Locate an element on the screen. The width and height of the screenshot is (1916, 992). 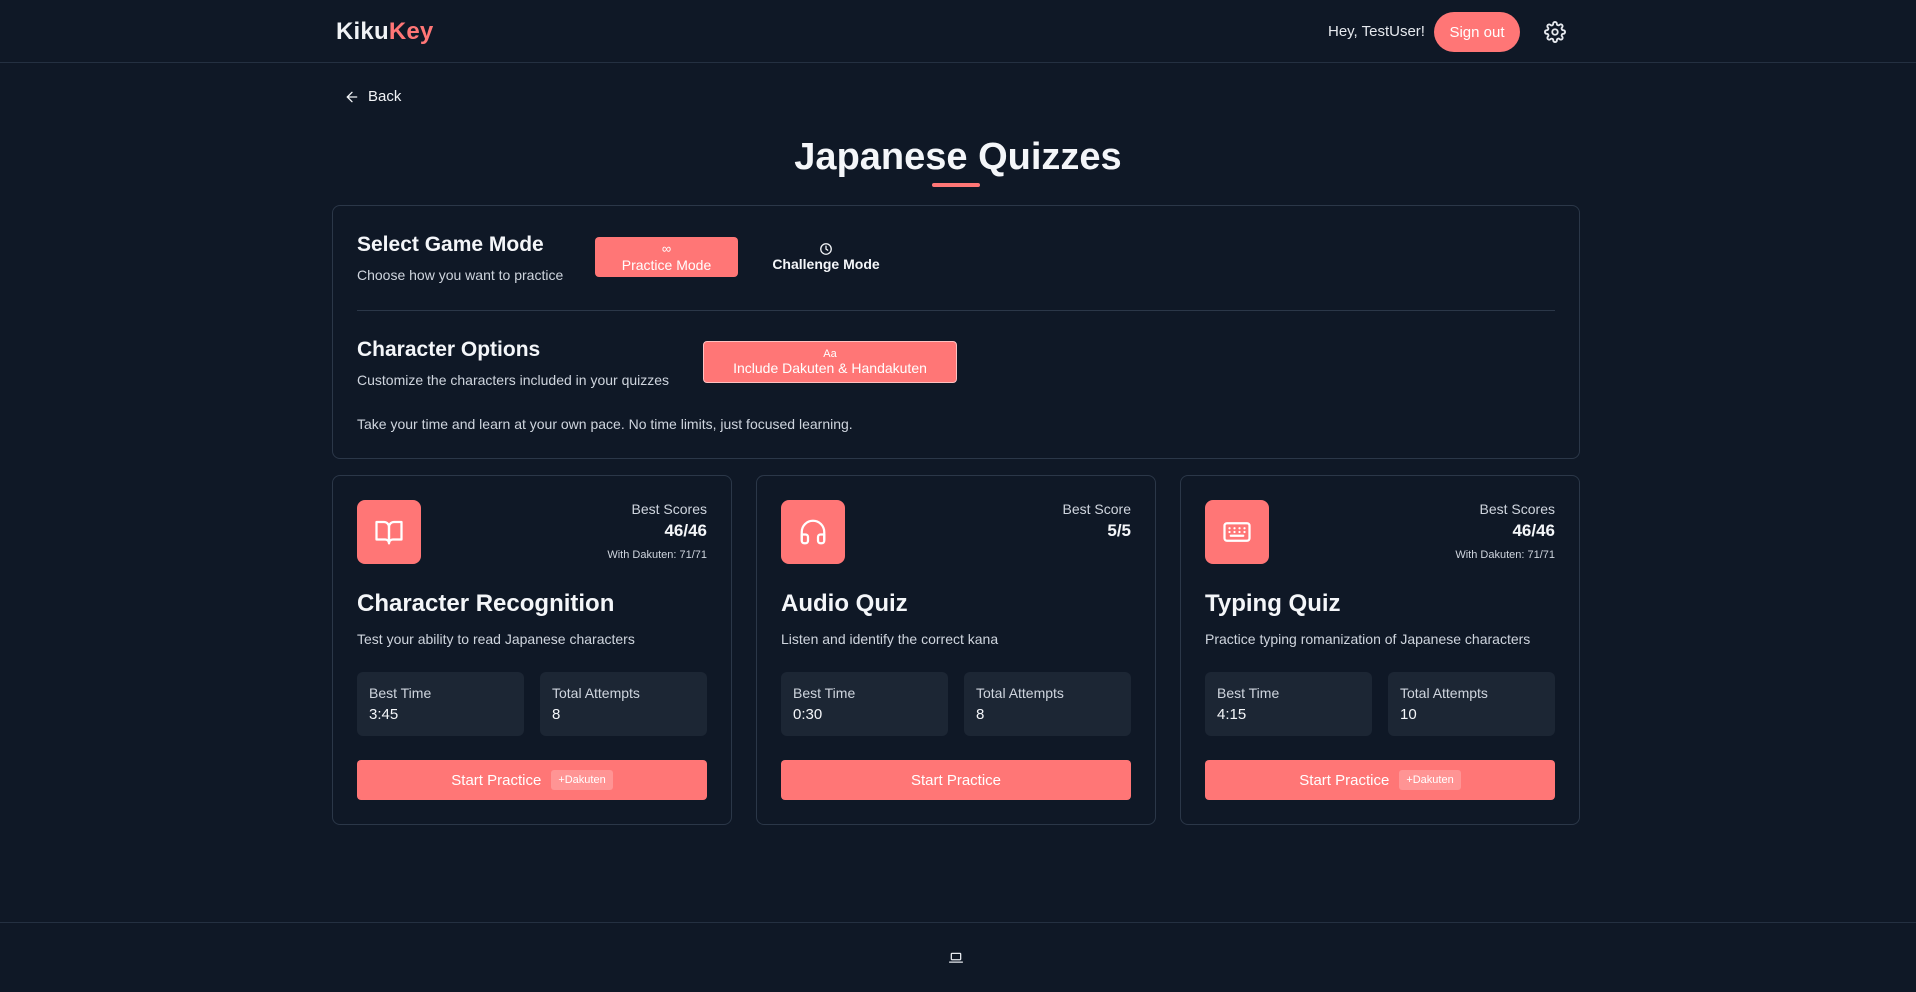
title-underline is located at coordinates (956, 185).